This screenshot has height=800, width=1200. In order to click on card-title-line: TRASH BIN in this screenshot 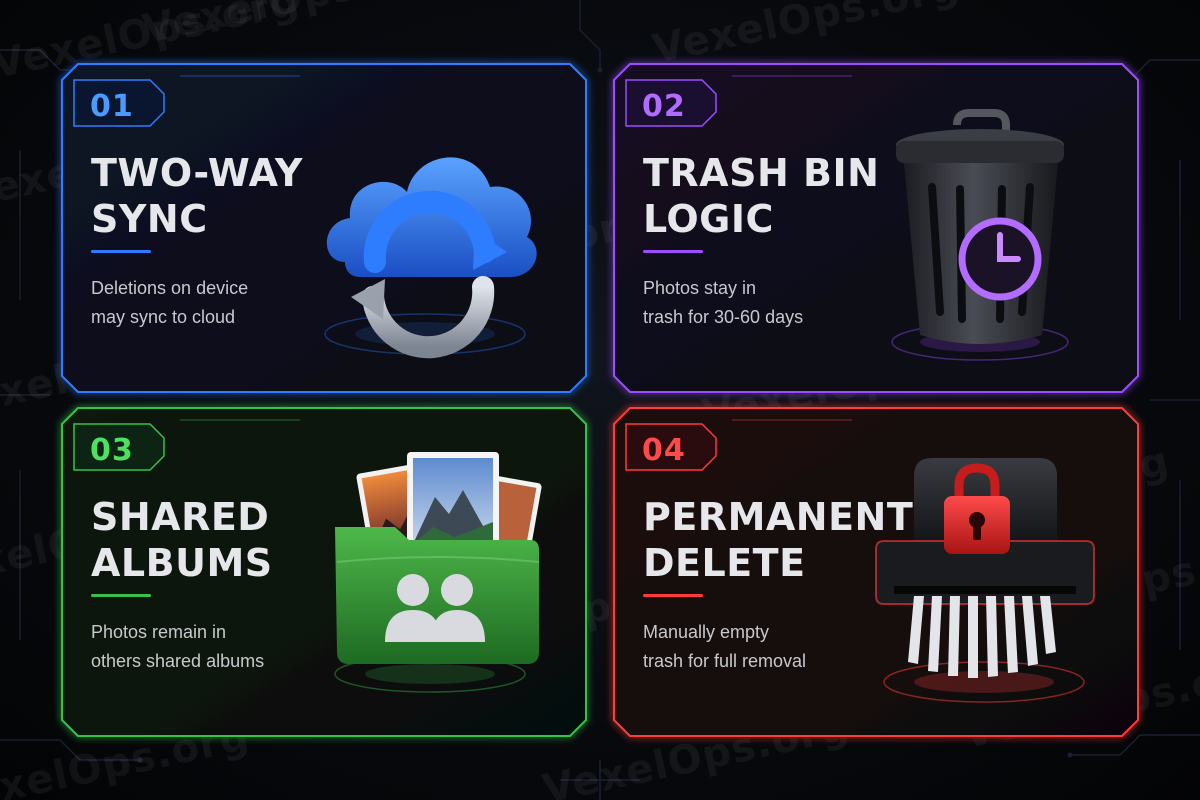, I will do `click(761, 173)`.